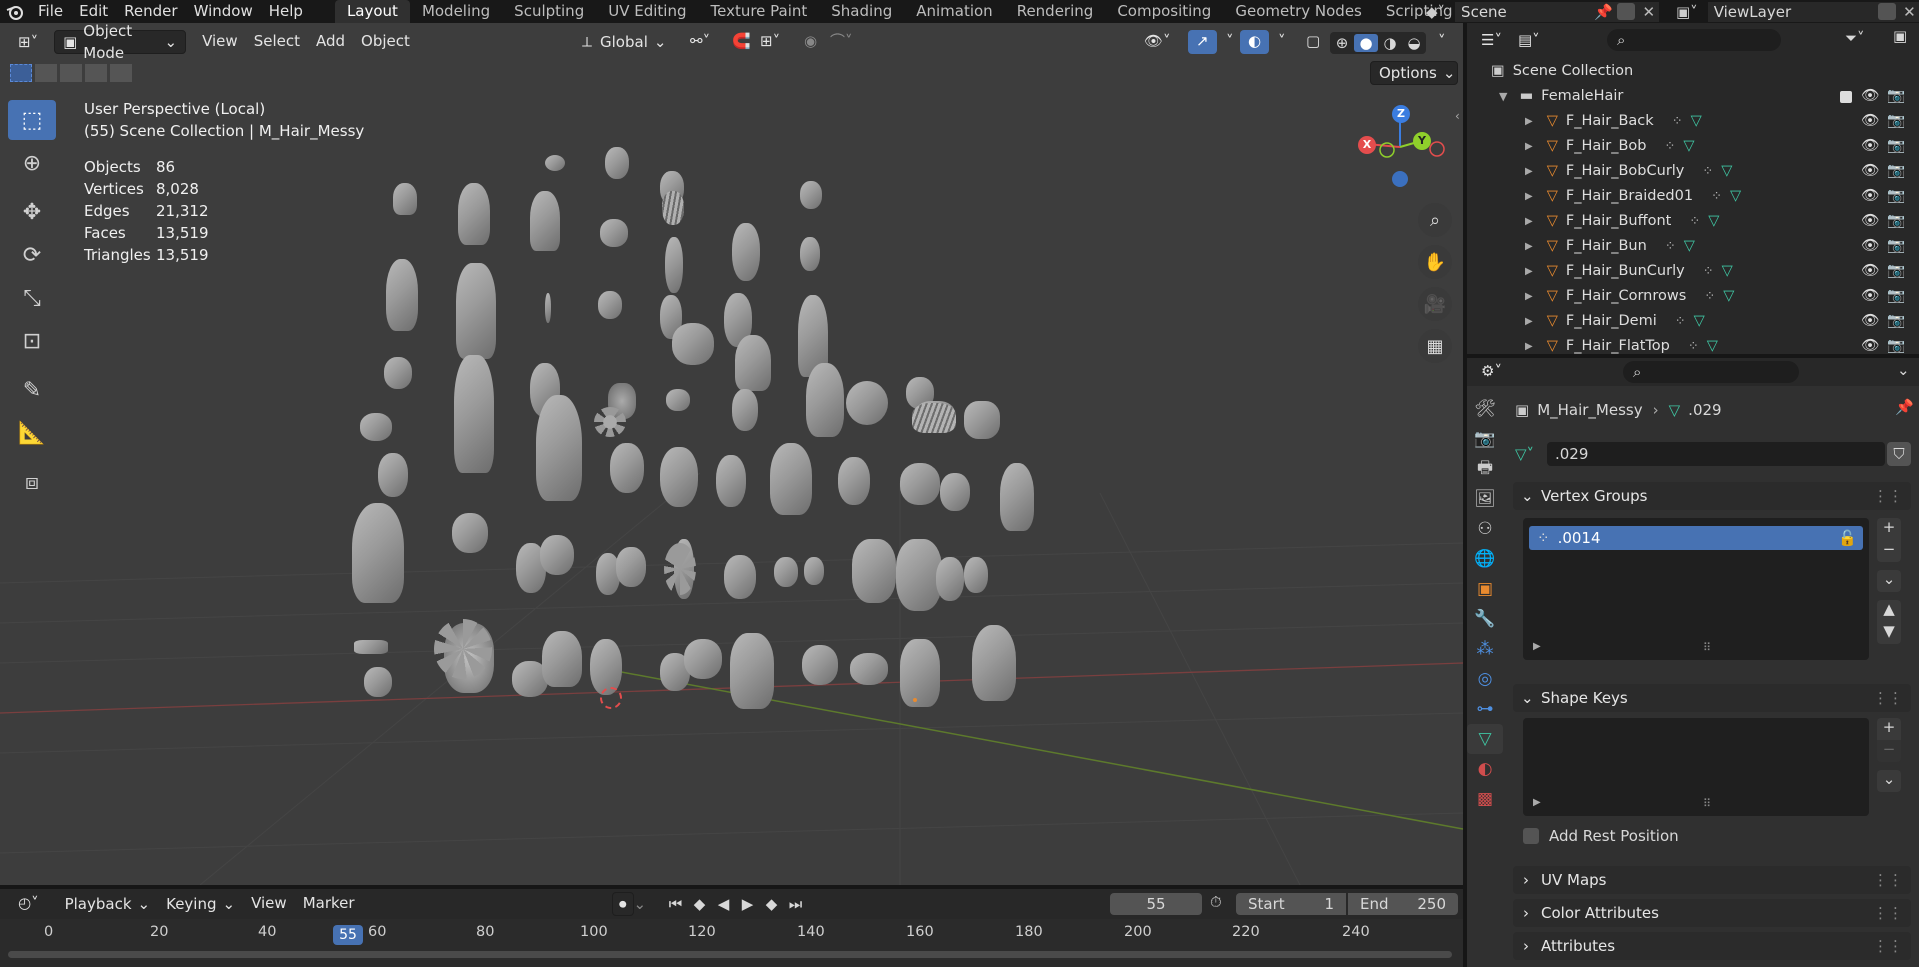 The height and width of the screenshot is (967, 1919). What do you see at coordinates (954, 11) in the screenshot?
I see `tab-animation: Animation` at bounding box center [954, 11].